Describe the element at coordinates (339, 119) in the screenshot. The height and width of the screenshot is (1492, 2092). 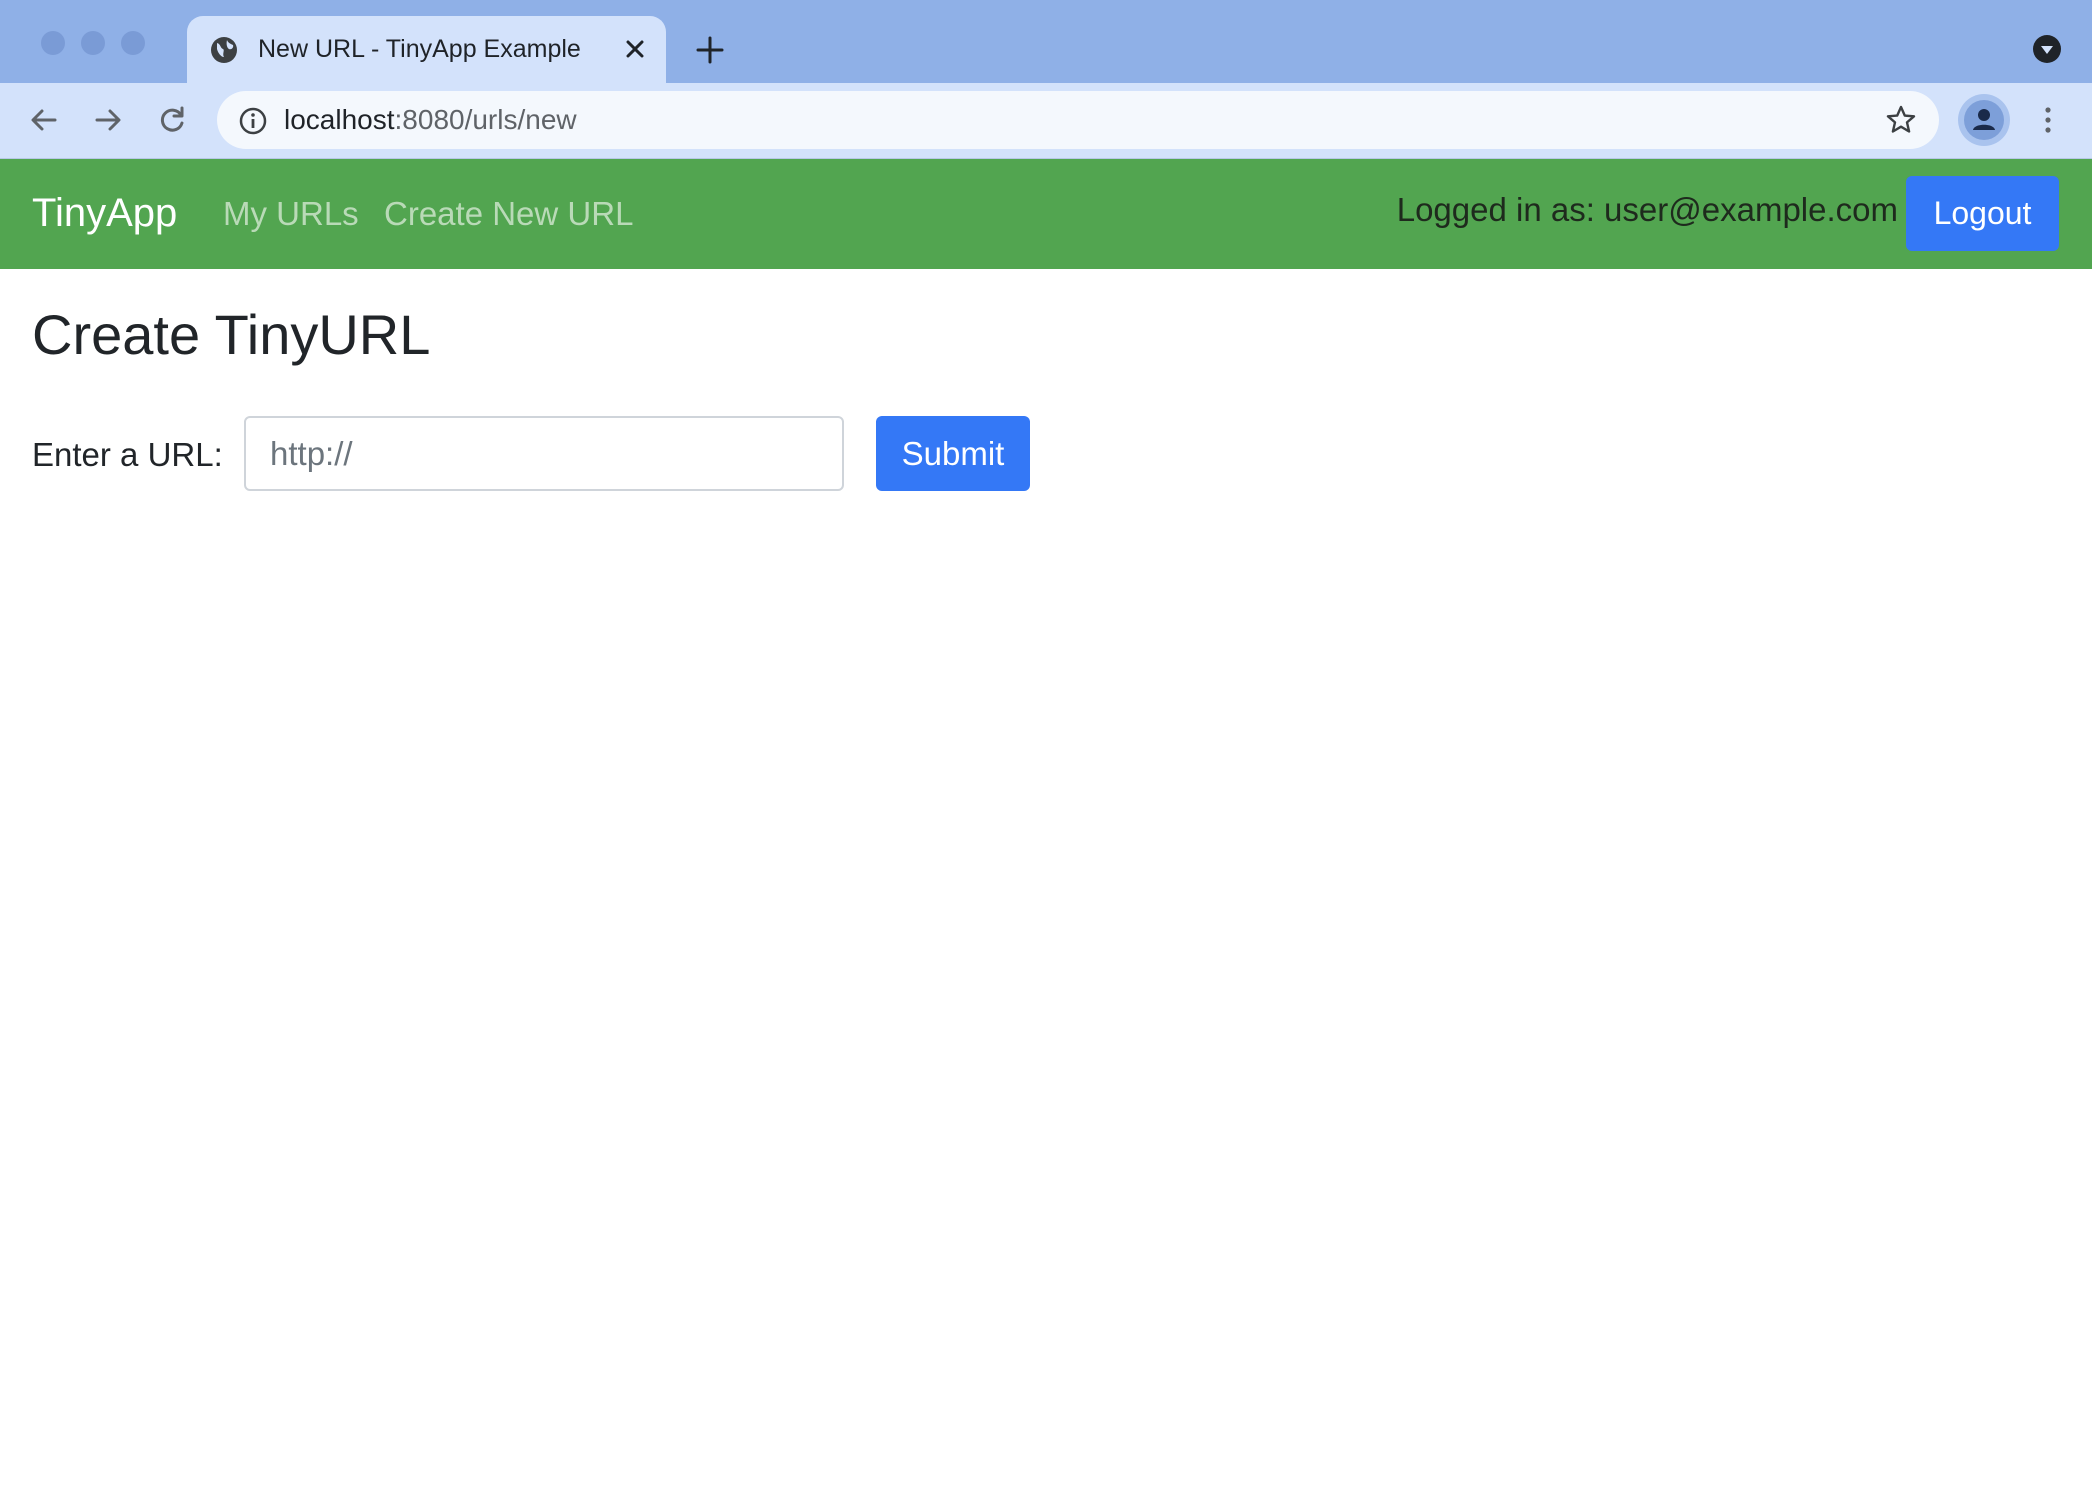
I see `address-host: localhost` at that location.